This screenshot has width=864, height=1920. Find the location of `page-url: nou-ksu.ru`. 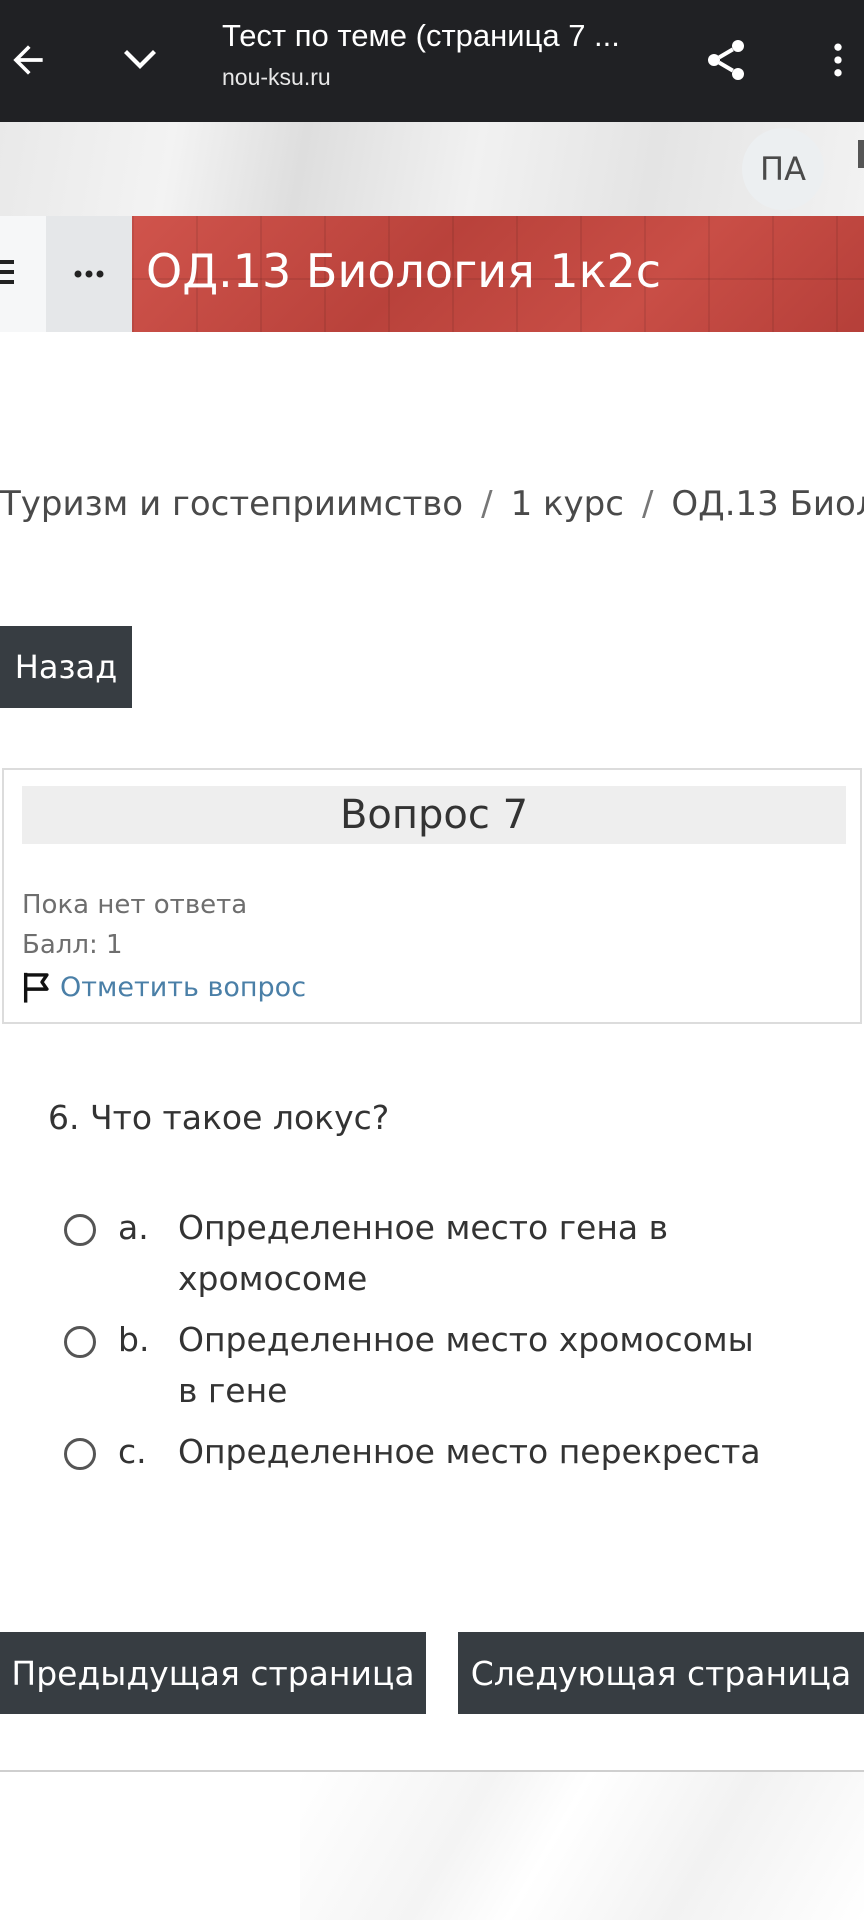

page-url: nou-ksu.ru is located at coordinates (276, 77).